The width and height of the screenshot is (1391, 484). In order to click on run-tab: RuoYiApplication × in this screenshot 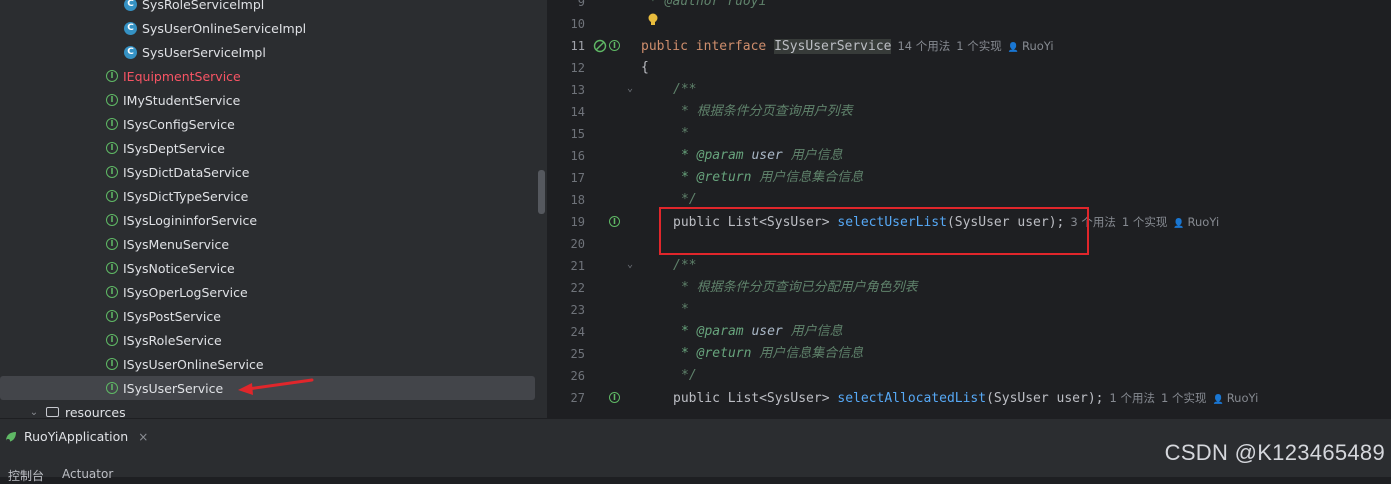, I will do `click(76, 436)`.